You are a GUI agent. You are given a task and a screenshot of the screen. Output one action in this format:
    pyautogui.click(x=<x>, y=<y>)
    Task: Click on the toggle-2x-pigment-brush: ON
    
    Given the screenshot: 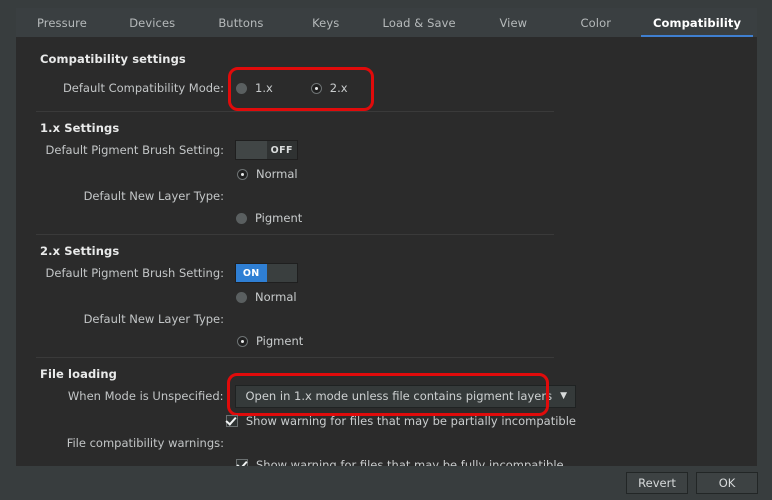 What is the action you would take?
    pyautogui.click(x=266, y=273)
    